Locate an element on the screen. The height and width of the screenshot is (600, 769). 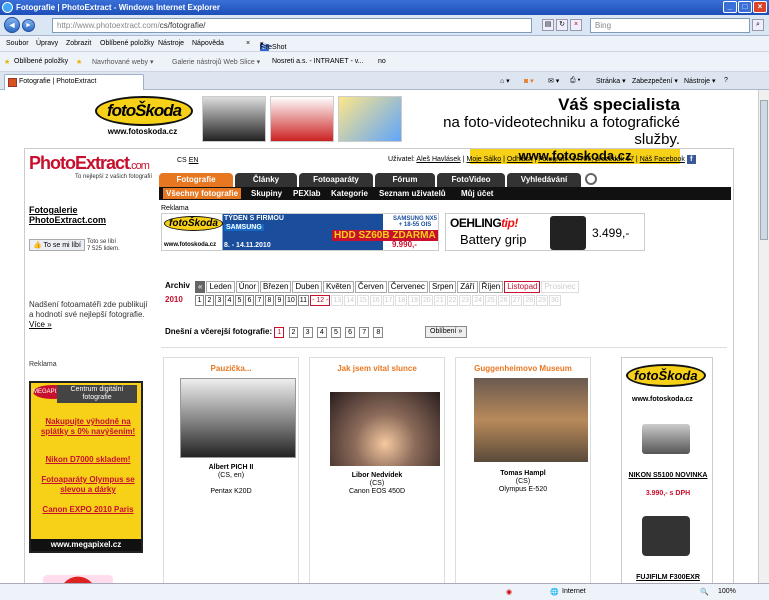
mail-icon: ✉ ▾ is located at coordinates (553, 81).